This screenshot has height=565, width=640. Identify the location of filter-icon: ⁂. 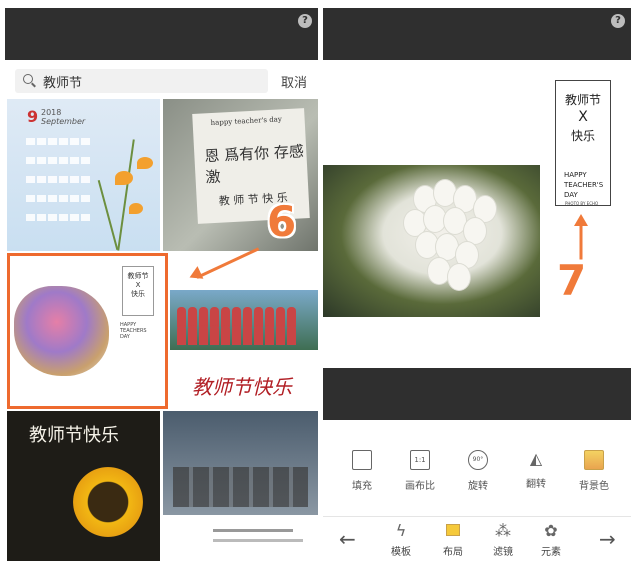
(503, 530).